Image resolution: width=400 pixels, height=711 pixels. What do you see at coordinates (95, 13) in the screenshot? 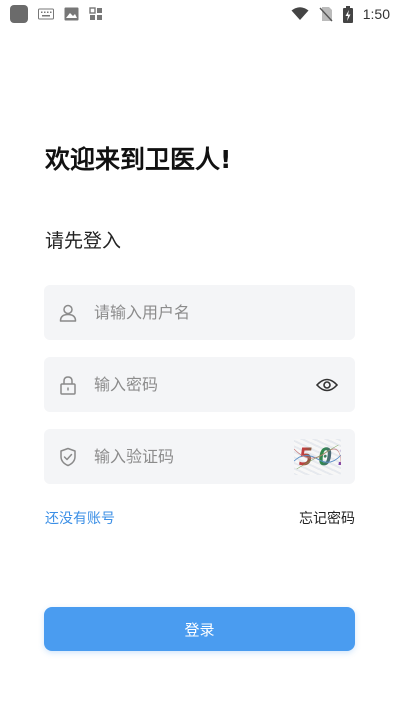
I see `widgets-icon` at bounding box center [95, 13].